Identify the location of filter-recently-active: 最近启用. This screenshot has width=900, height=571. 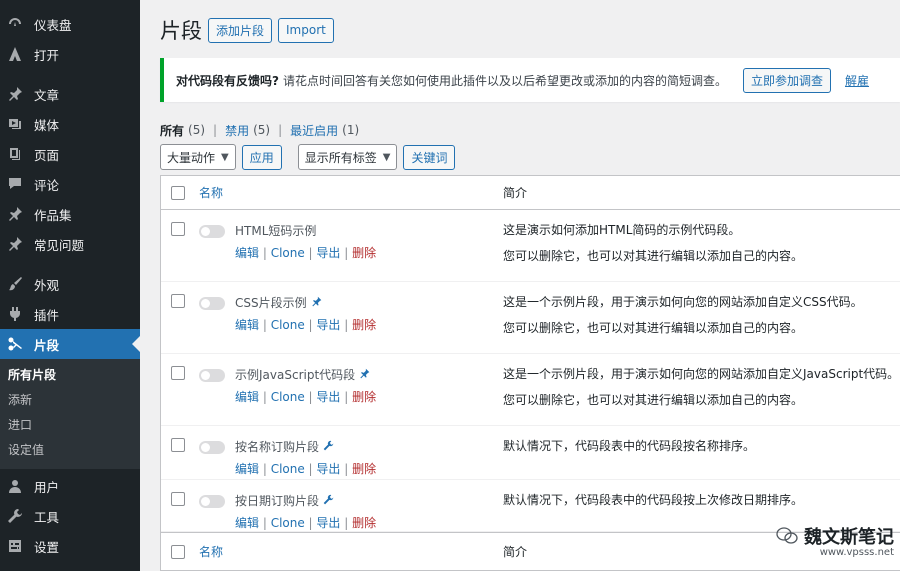
(314, 130).